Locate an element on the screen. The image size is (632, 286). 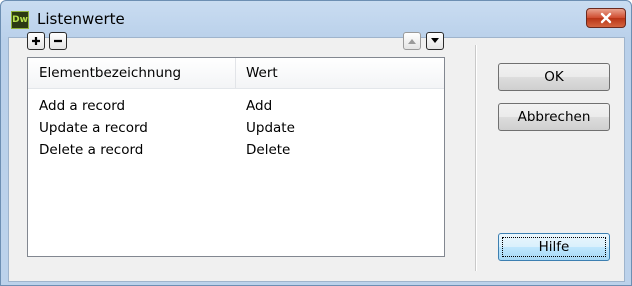
ok-button-label: OK is located at coordinates (554, 77).